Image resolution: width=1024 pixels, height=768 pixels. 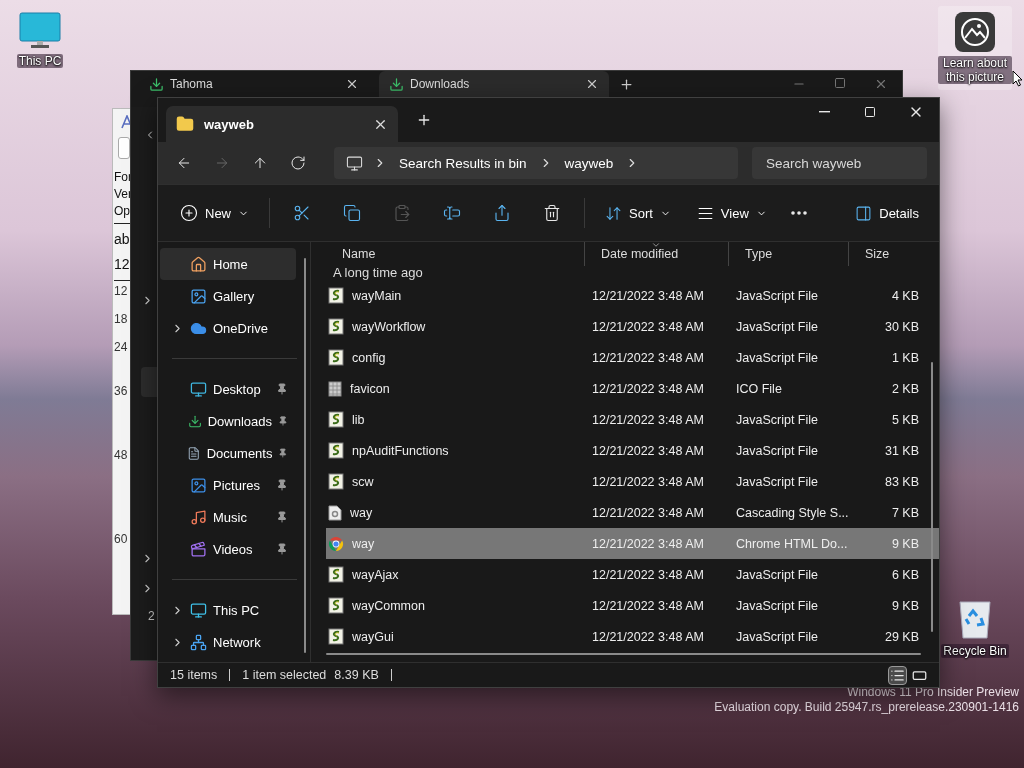 I want to click on file-row: wayWorkflow 12/21/2022 3:48 AM JavaScript File 30 KB, so click(x=632, y=326).